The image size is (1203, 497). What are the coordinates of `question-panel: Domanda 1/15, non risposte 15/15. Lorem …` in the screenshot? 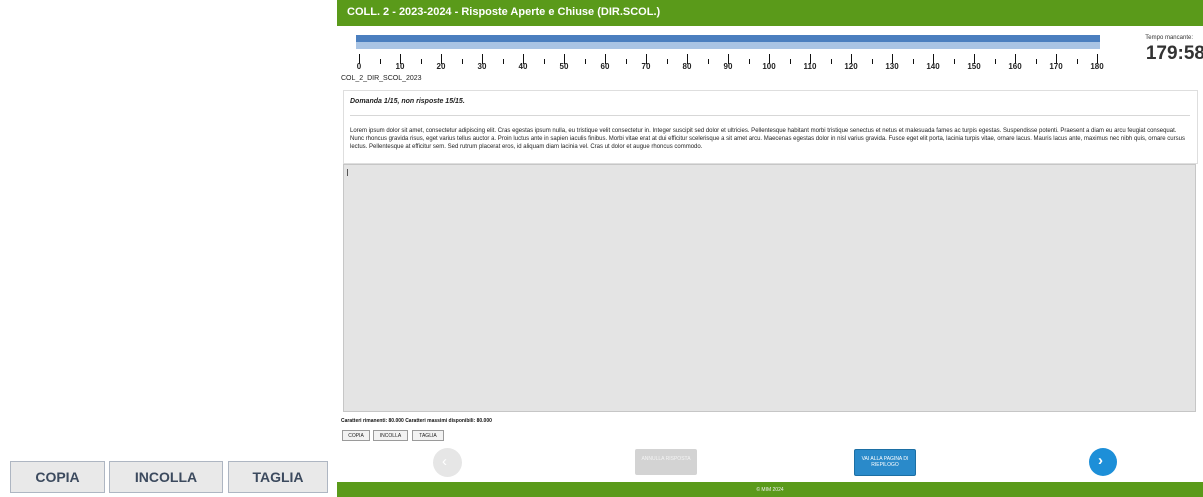 It's located at (770, 127).